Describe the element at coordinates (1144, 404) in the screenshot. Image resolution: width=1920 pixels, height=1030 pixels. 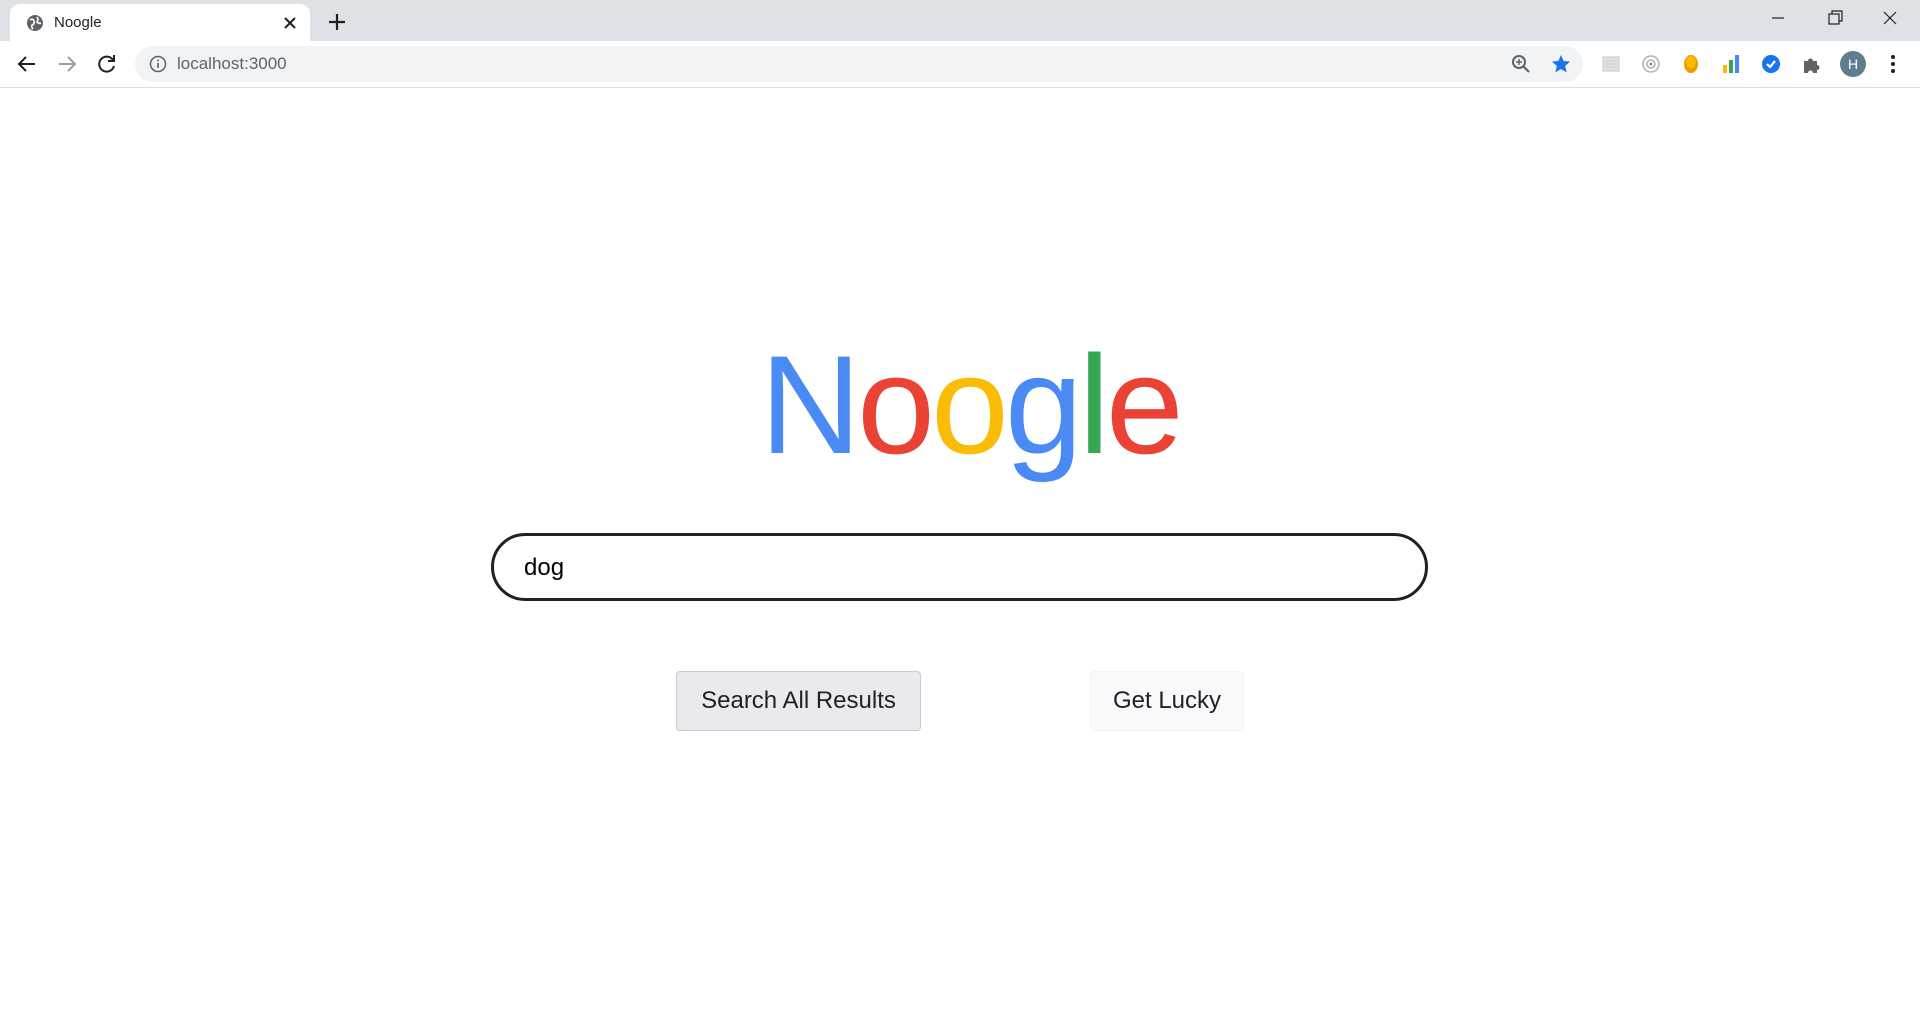
I see `logo-letter: e` at that location.